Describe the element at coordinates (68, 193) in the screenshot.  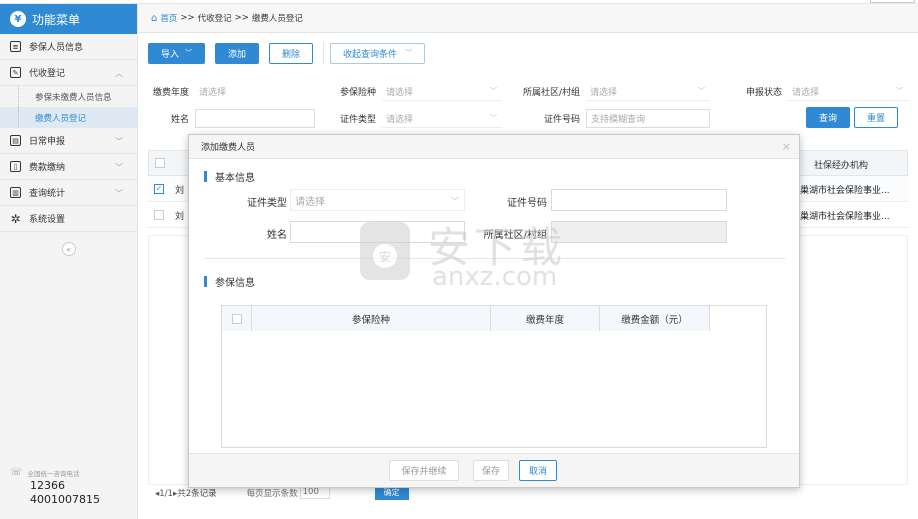
I see `sidebar-item-query-stats: ▥ 查询统计 ﹀` at that location.